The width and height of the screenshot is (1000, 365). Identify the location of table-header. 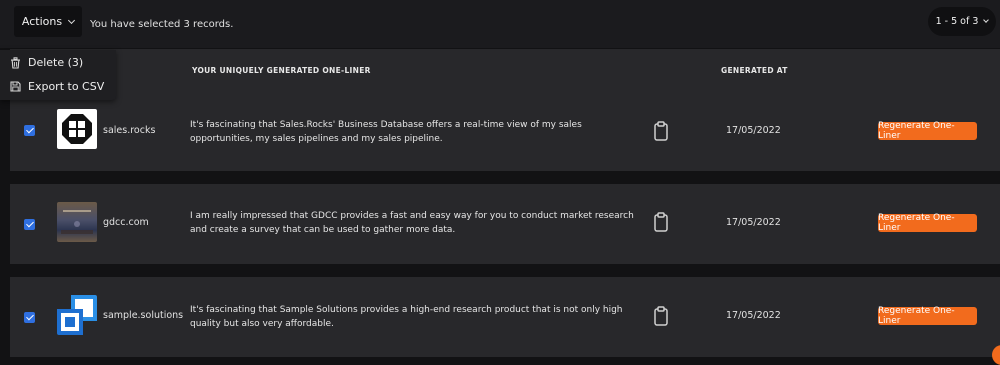
(505, 70).